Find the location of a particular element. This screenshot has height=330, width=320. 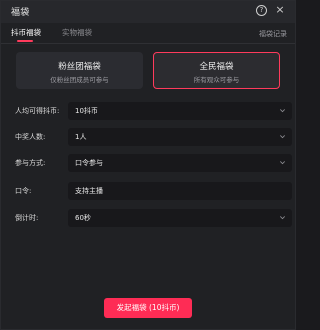

countdown-label: 倒计时: is located at coordinates (27, 218).